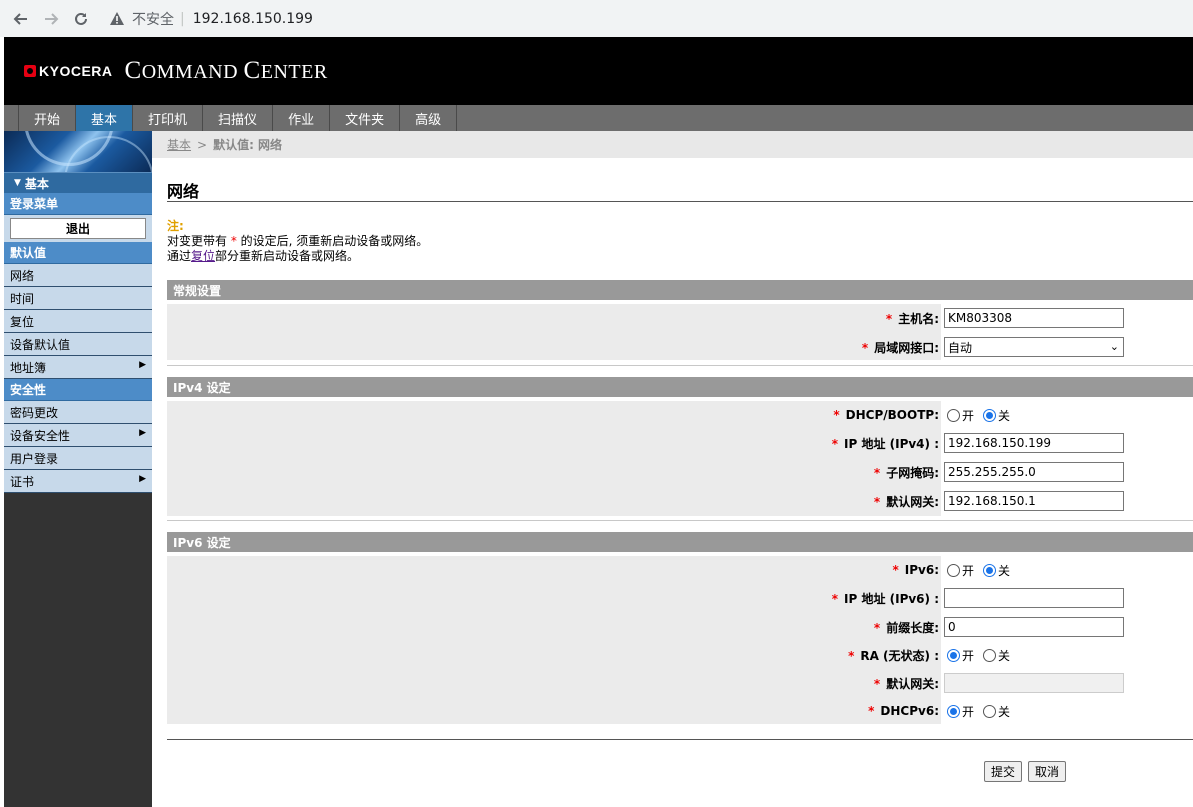 This screenshot has height=807, width=1193. I want to click on sidebar-item-device-security: 设备安全性 ▶, so click(78, 435).